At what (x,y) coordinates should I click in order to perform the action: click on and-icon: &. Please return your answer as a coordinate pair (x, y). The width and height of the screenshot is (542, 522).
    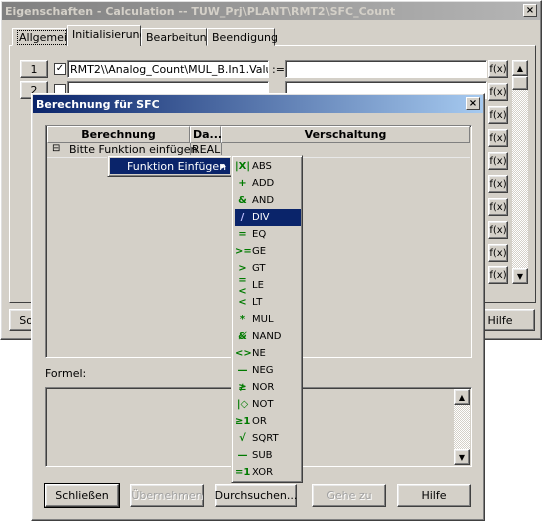
    Looking at the image, I should click on (242, 200).